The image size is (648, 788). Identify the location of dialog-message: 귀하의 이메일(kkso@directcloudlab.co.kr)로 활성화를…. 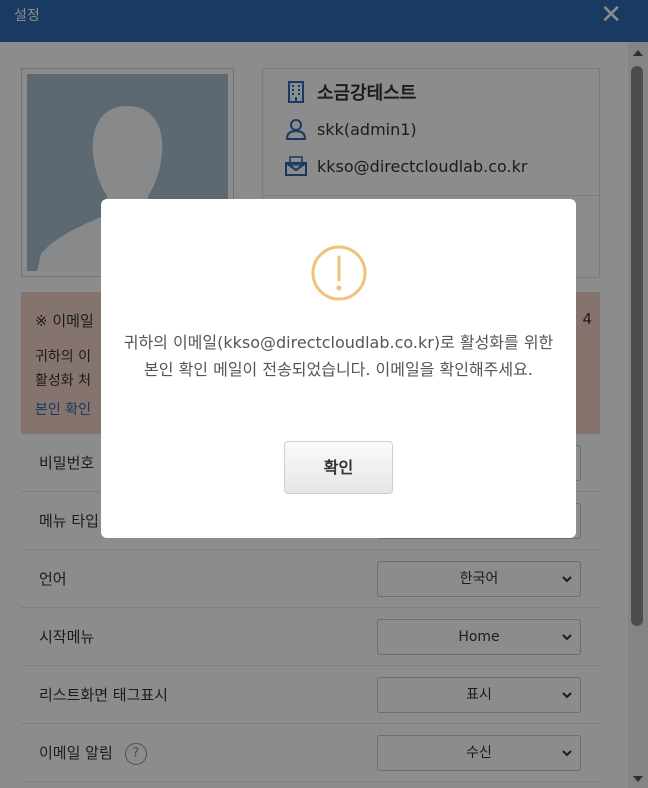
(338, 356).